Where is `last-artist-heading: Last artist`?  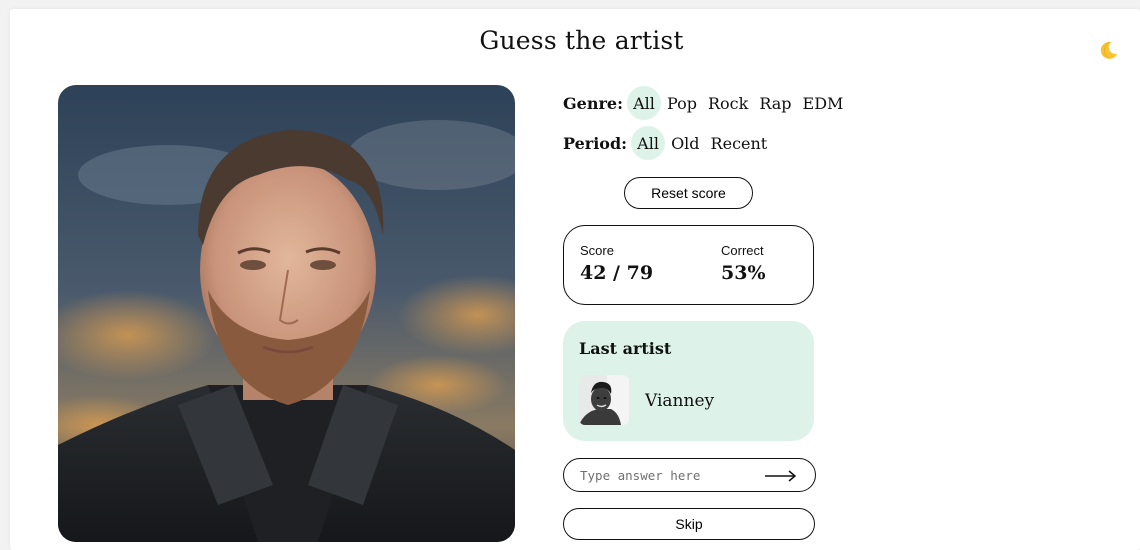
last-artist-heading: Last artist is located at coordinates (625, 348).